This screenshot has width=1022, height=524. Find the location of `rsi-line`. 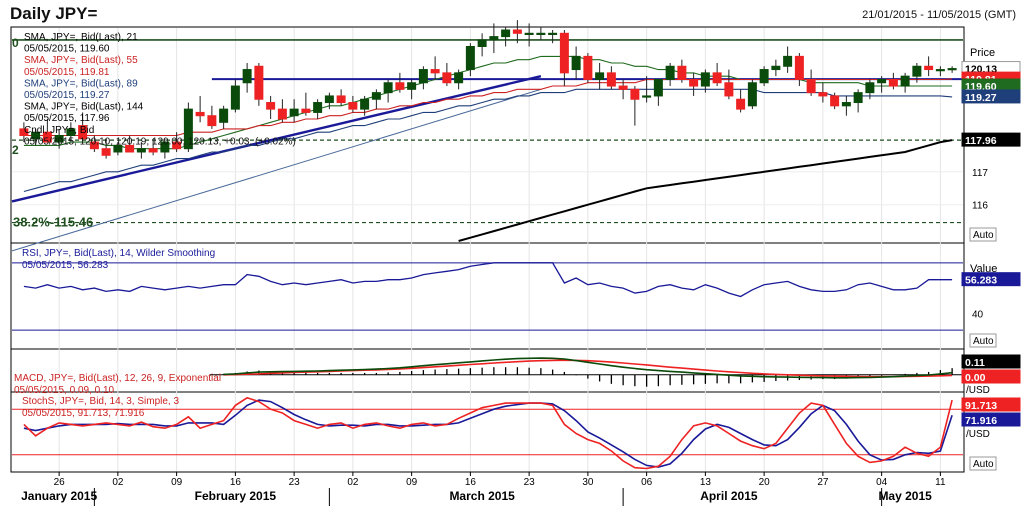

rsi-line is located at coordinates (488, 280).